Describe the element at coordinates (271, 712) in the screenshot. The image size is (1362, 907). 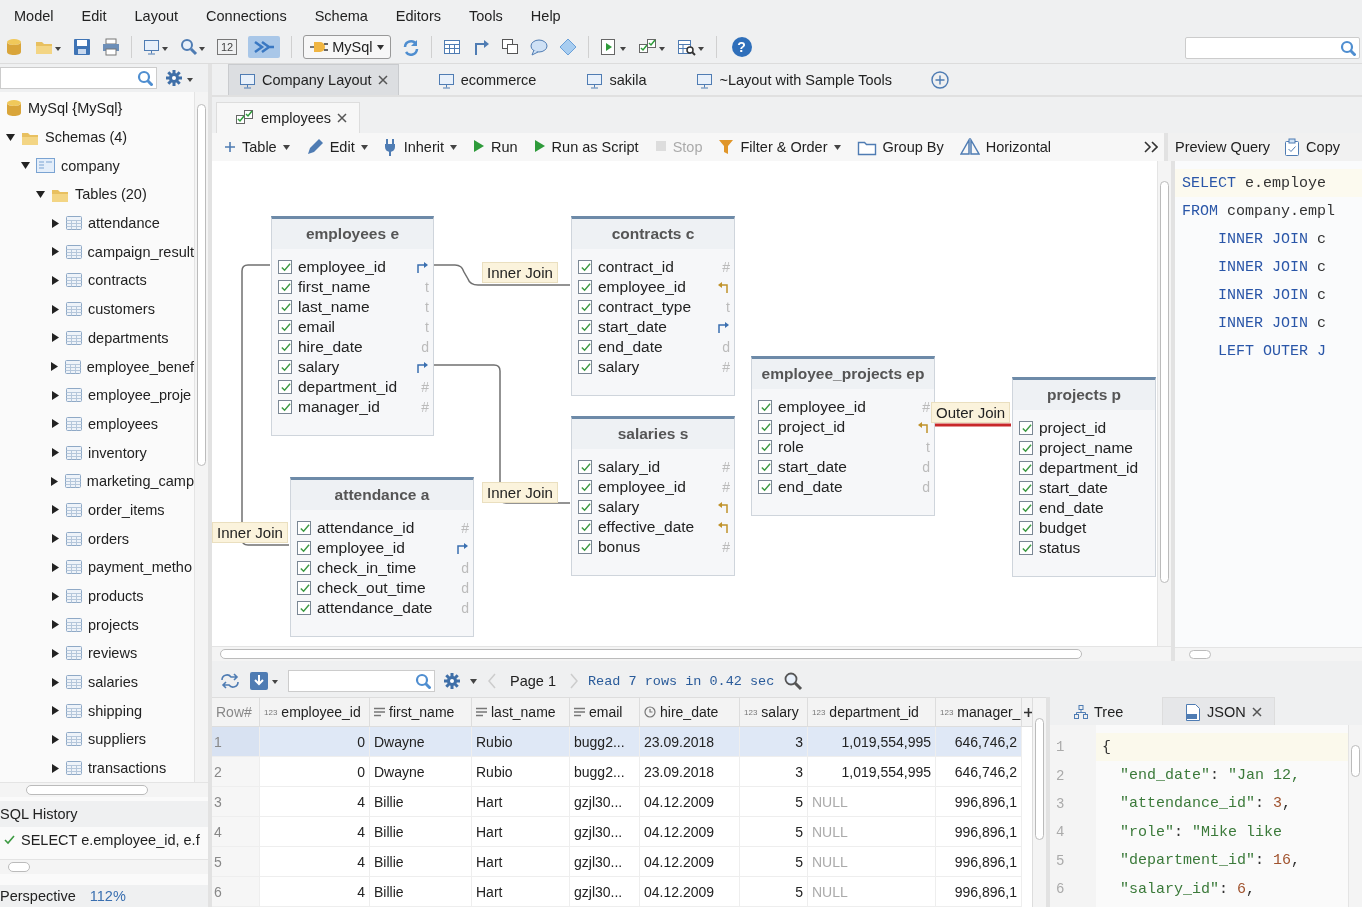
I see `type-mark: 123` at that location.